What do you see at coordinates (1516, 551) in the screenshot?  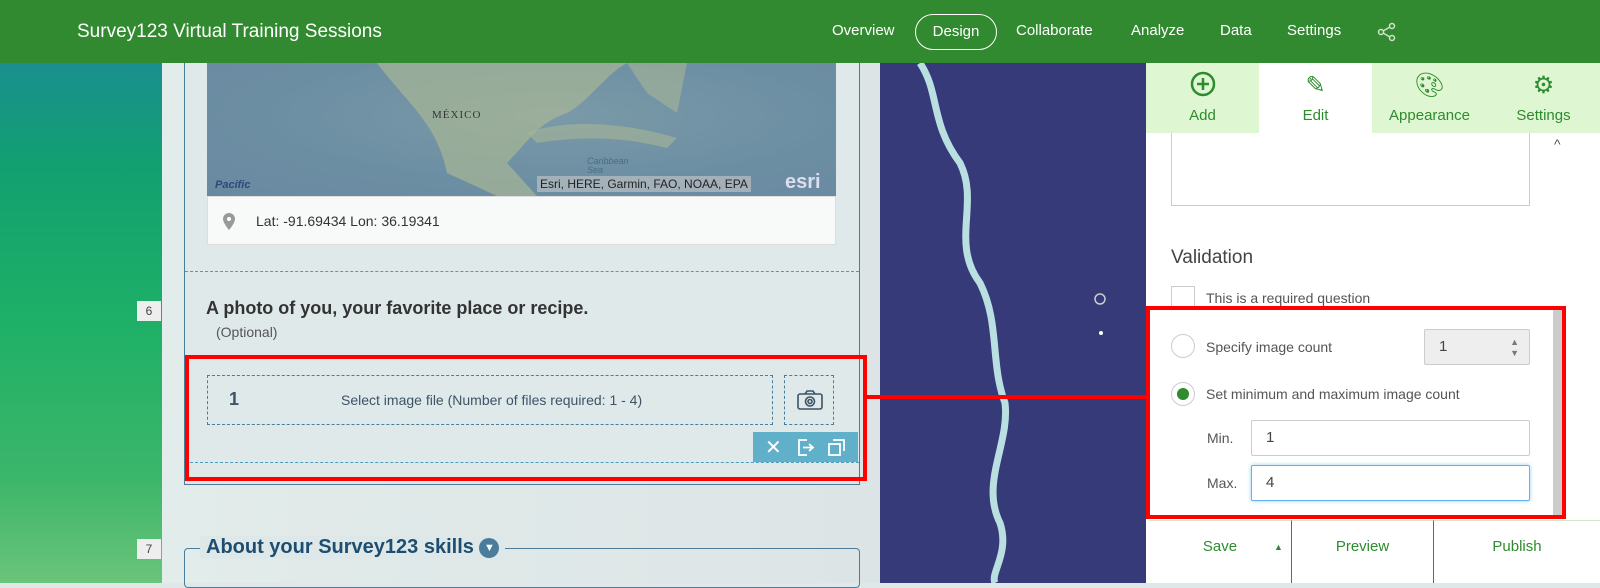 I see `publish-button: Publish` at bounding box center [1516, 551].